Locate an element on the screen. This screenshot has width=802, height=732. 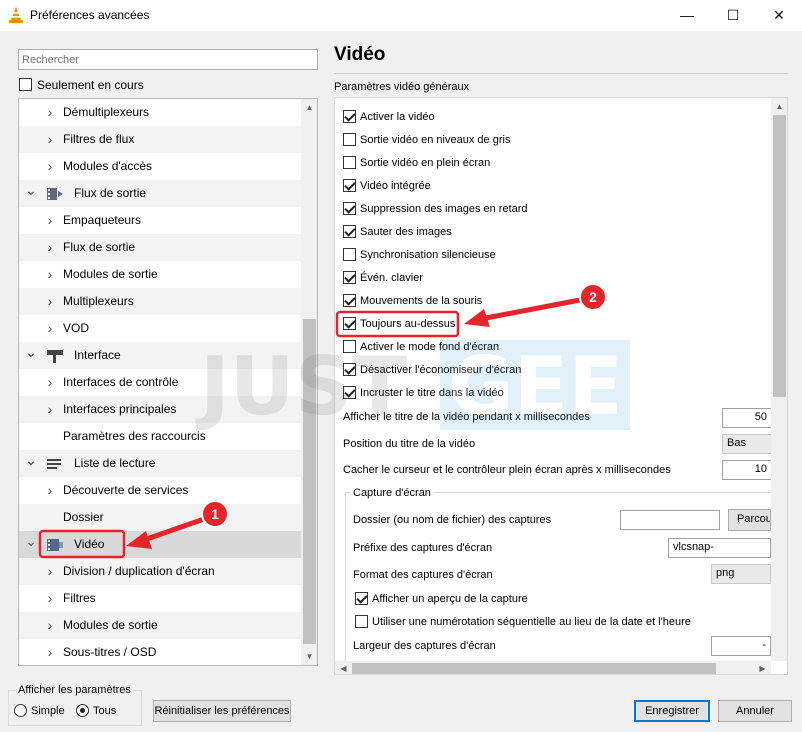
tree-item-decouverte-de-services: › Découverte de services is located at coordinates (160, 490).